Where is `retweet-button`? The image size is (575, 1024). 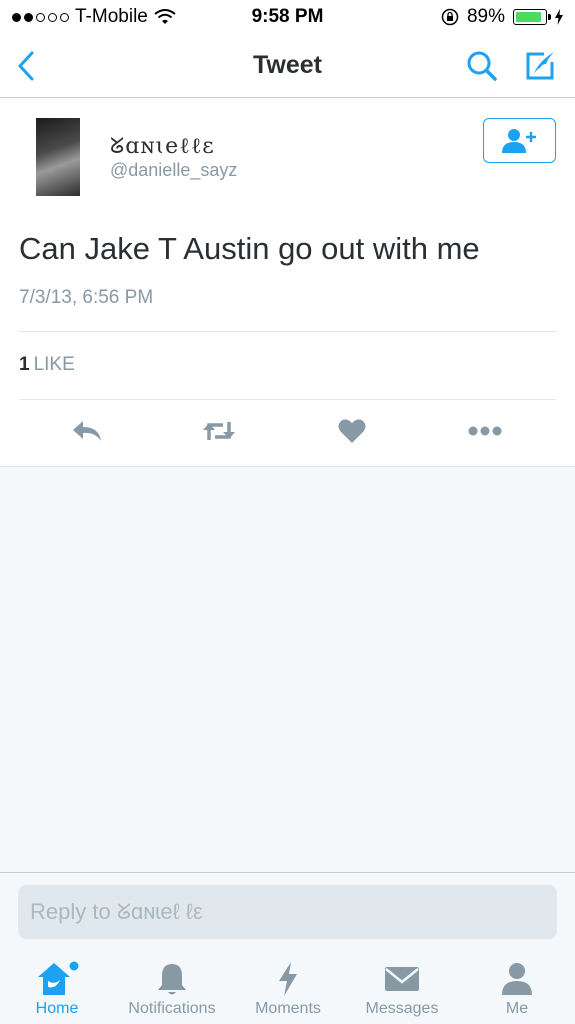
retweet-button is located at coordinates (219, 431).